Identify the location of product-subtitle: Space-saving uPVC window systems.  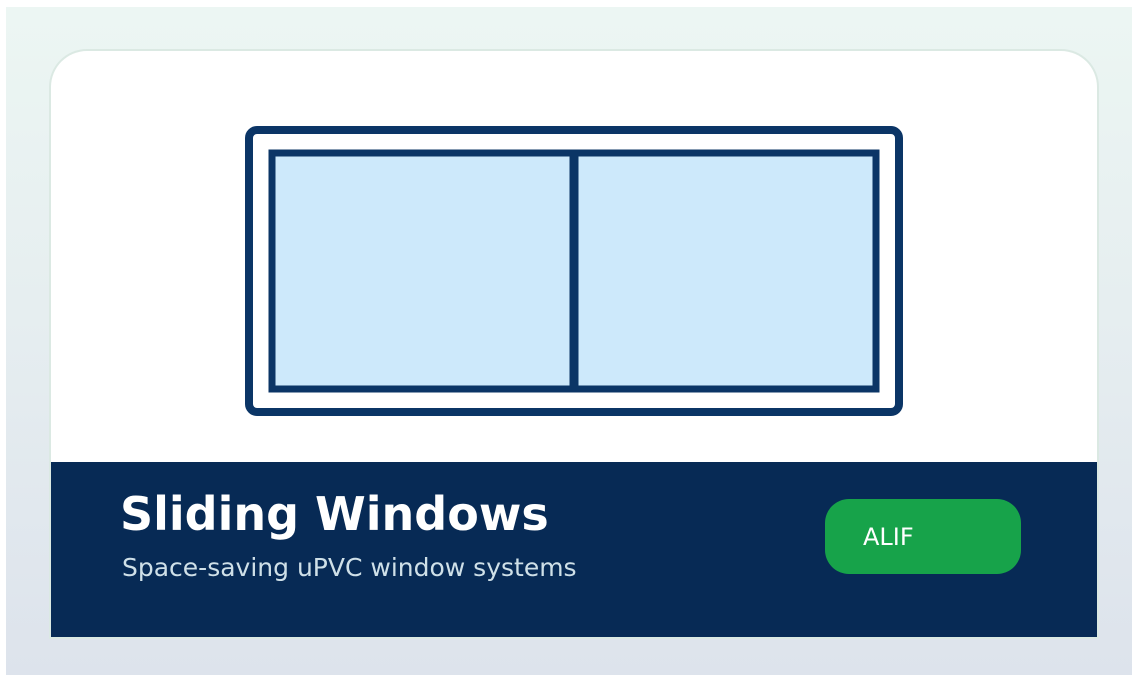
(349, 567).